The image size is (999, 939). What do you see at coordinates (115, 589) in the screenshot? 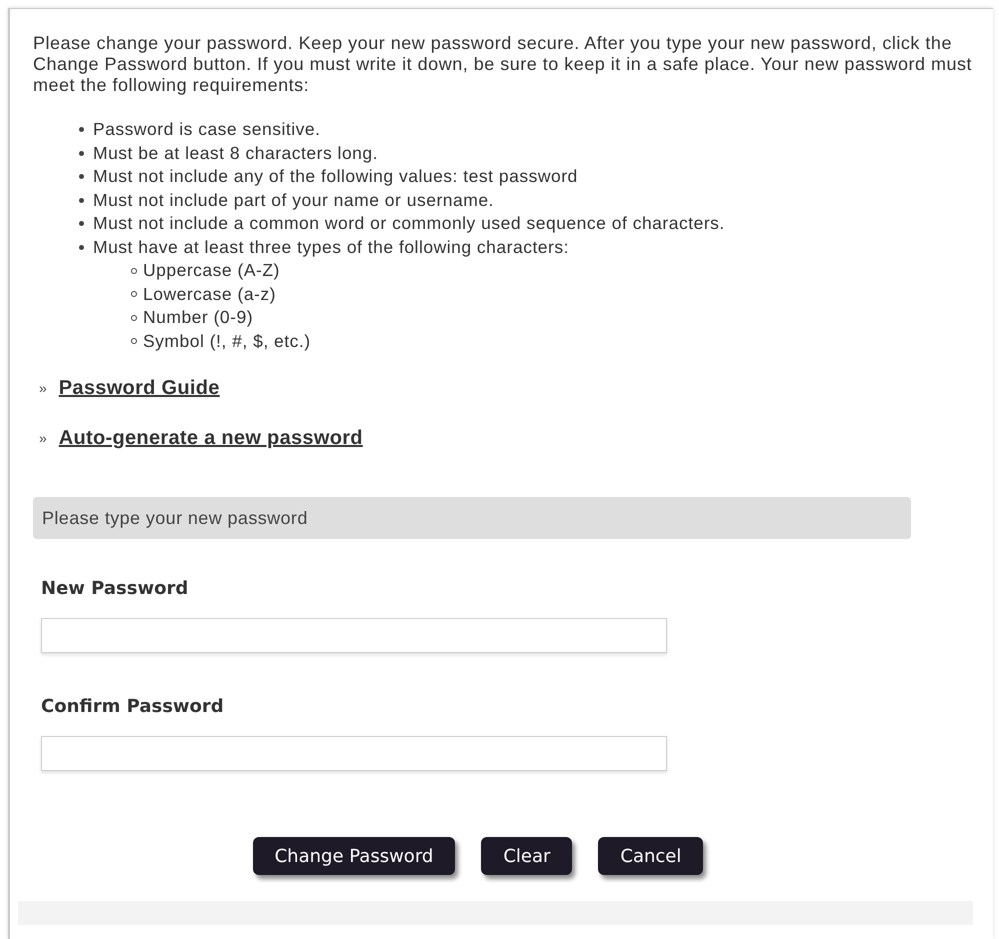
I see `field-label: New Password` at bounding box center [115, 589].